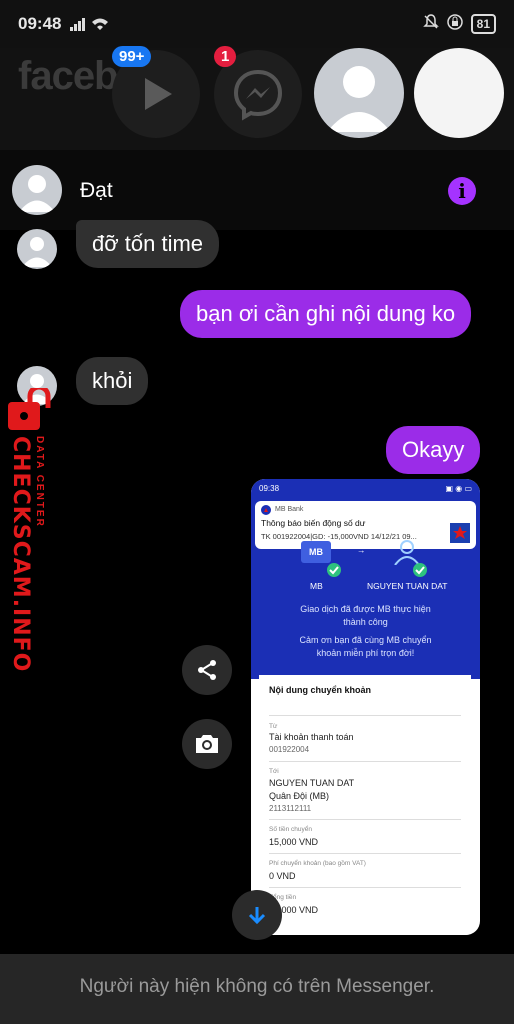 The image size is (514, 1024). I want to click on thanks-text-cont: khoản miễn phí trọn đời!, so click(365, 653).